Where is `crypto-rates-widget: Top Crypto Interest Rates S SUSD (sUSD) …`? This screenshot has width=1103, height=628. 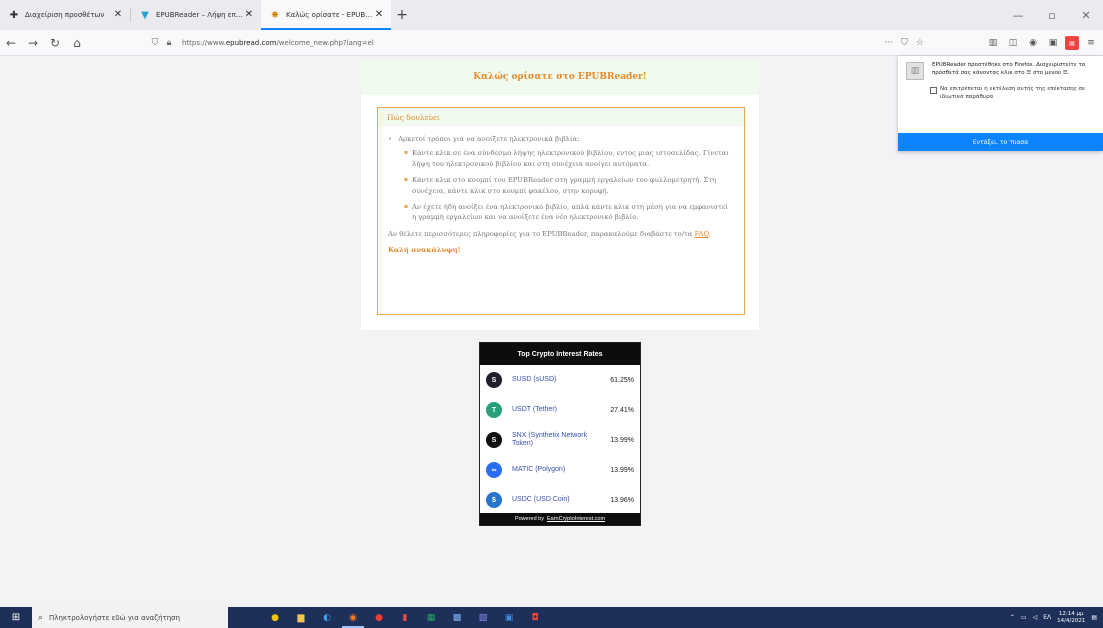
crypto-rates-widget: Top Crypto Interest Rates S SUSD (sUSD) … is located at coordinates (560, 434).